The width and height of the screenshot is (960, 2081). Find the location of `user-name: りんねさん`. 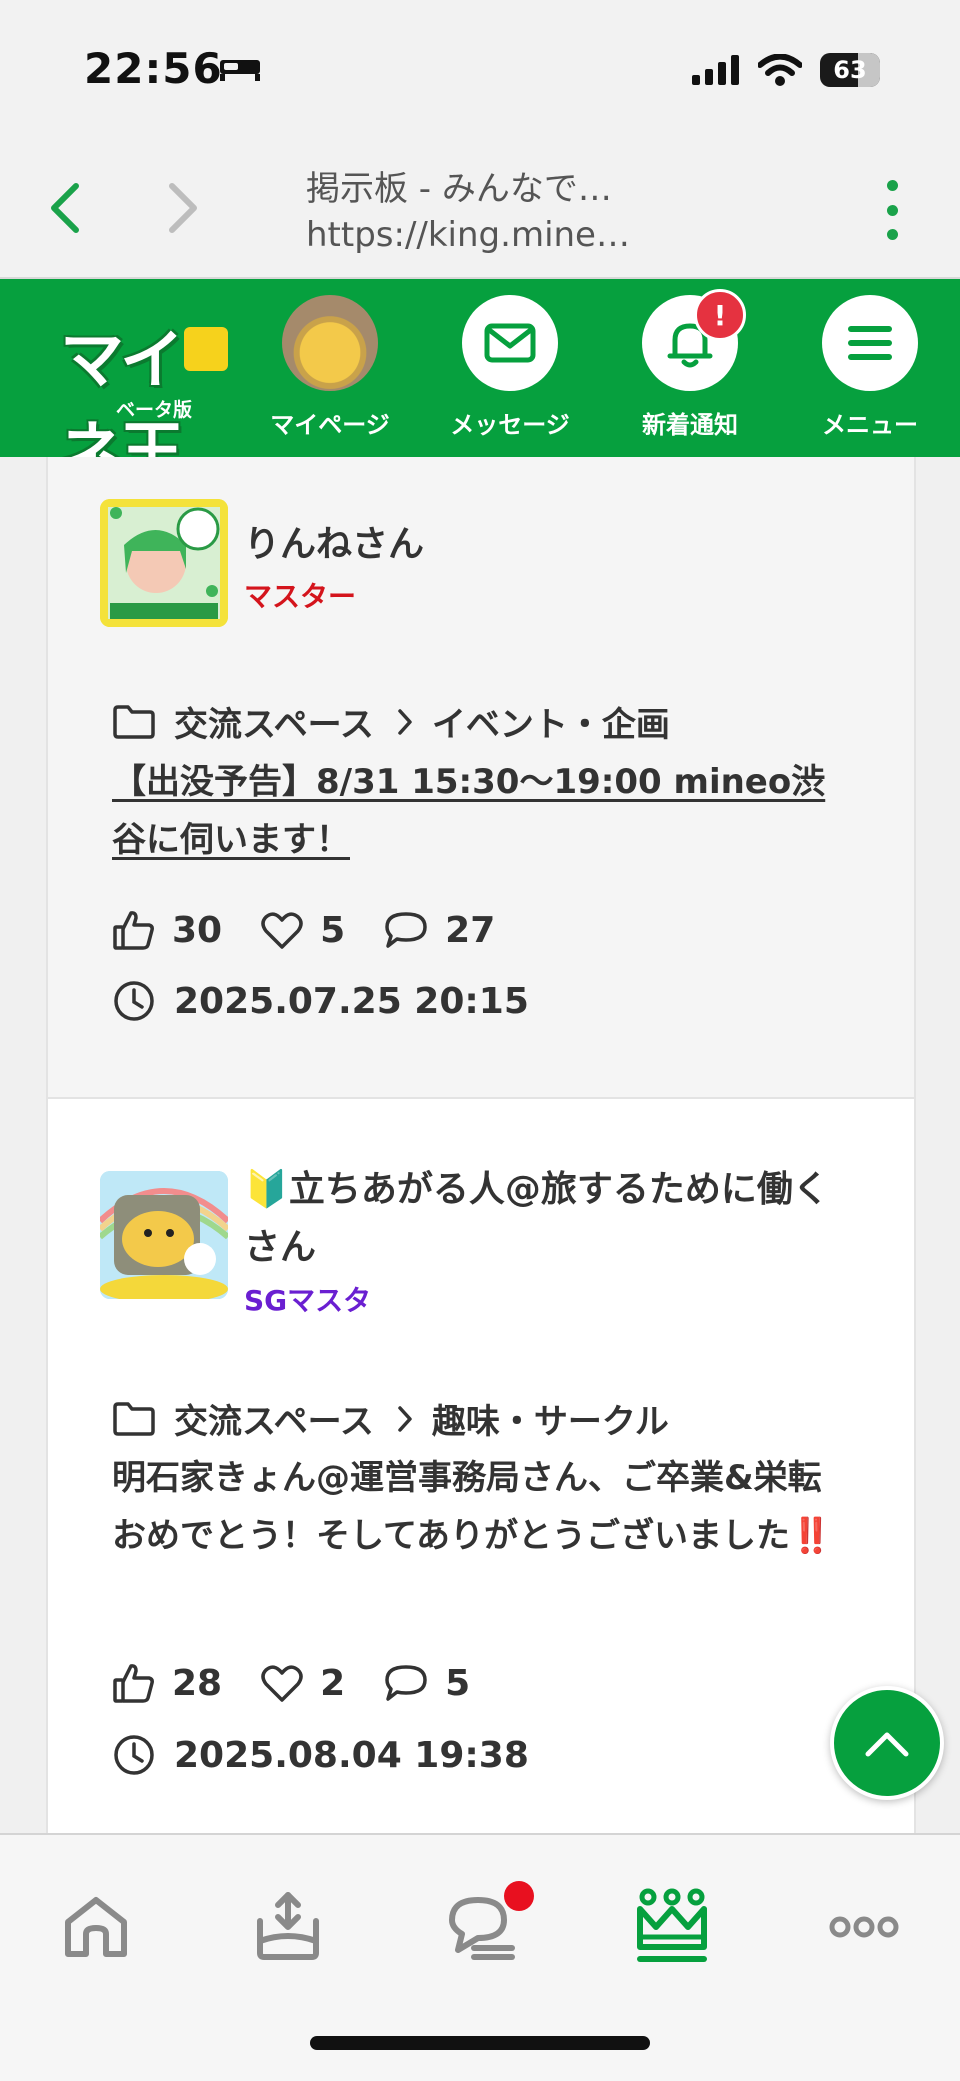

user-name: りんねさん is located at coordinates (334, 545).